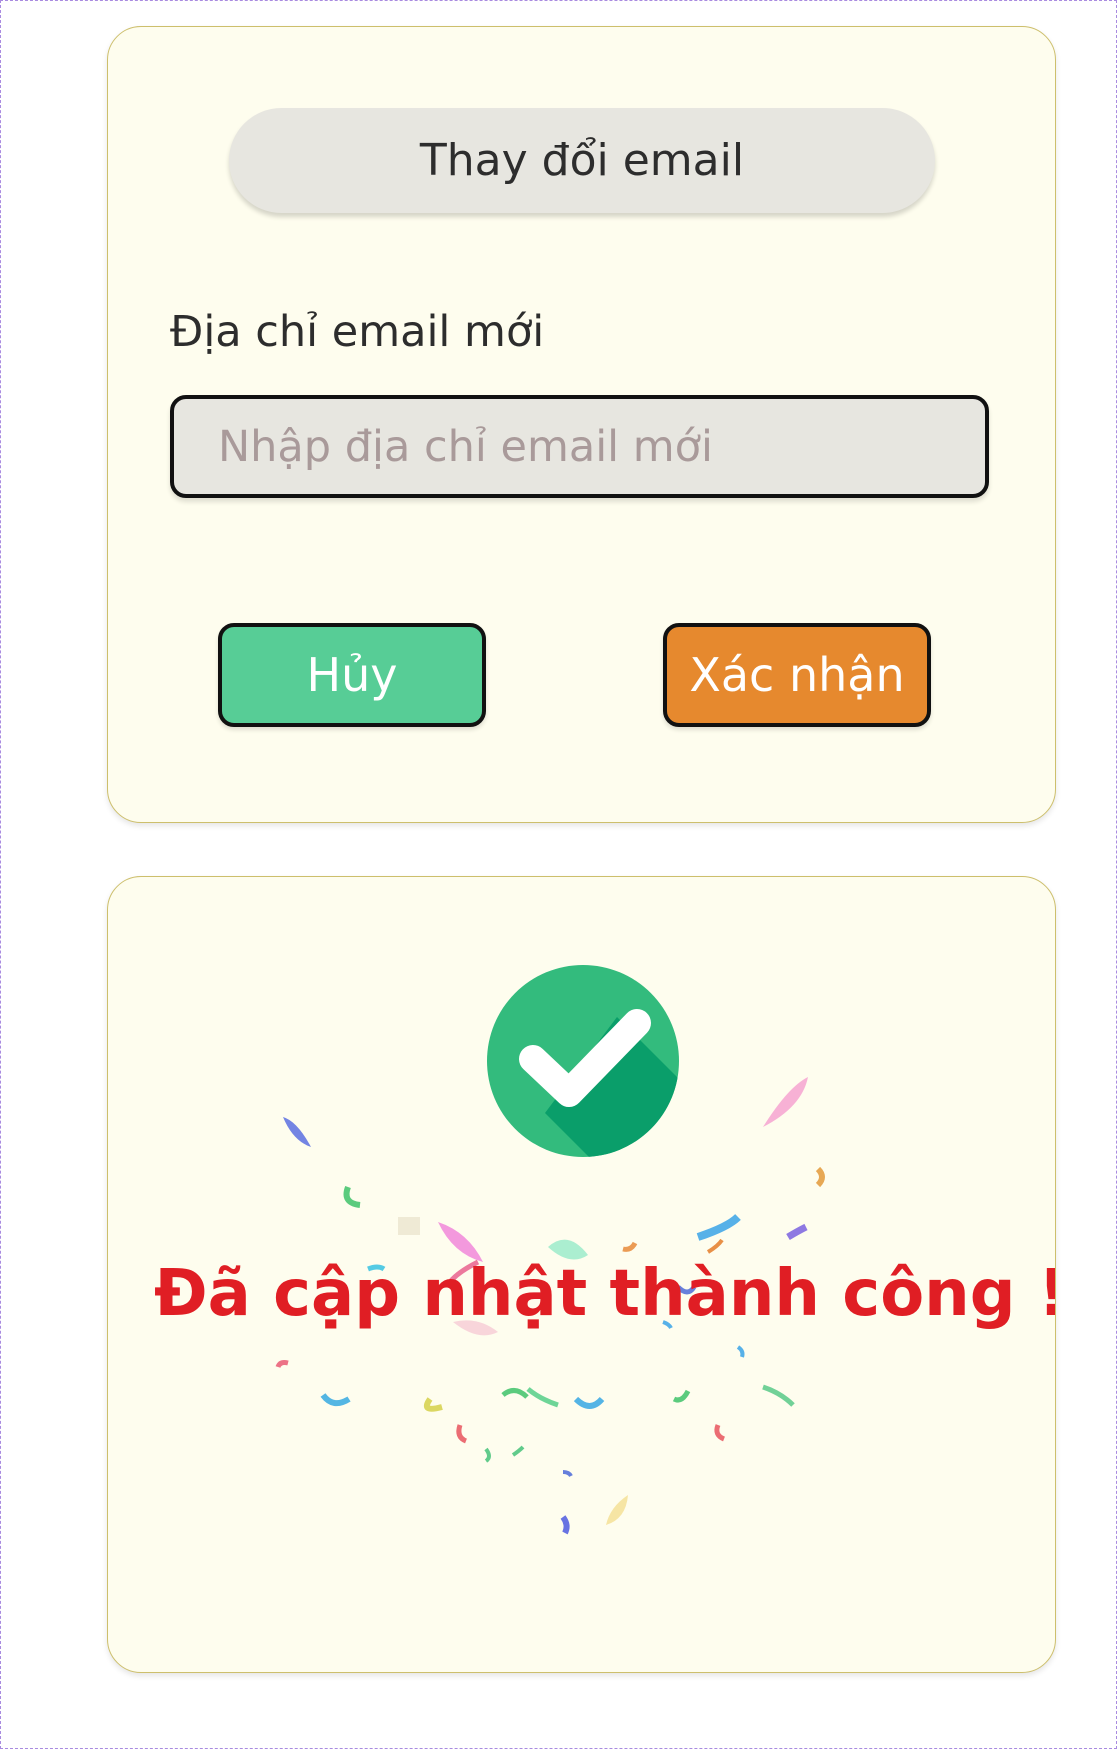  Describe the element at coordinates (583, 1061) in the screenshot. I see `check-circle-icon` at that location.